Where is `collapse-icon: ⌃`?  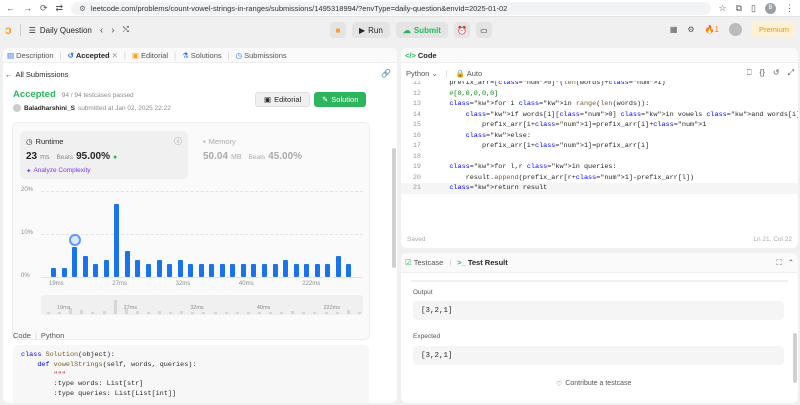 collapse-icon: ⌃ is located at coordinates (791, 262).